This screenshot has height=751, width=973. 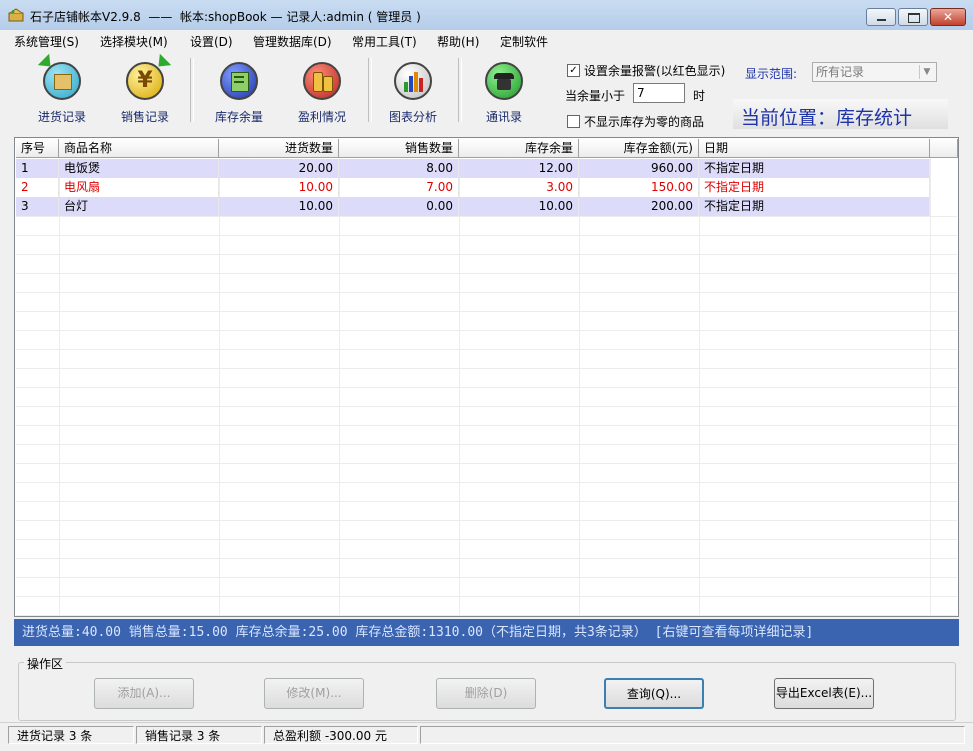 I want to click on cell-index: 3, so click(x=37, y=206).